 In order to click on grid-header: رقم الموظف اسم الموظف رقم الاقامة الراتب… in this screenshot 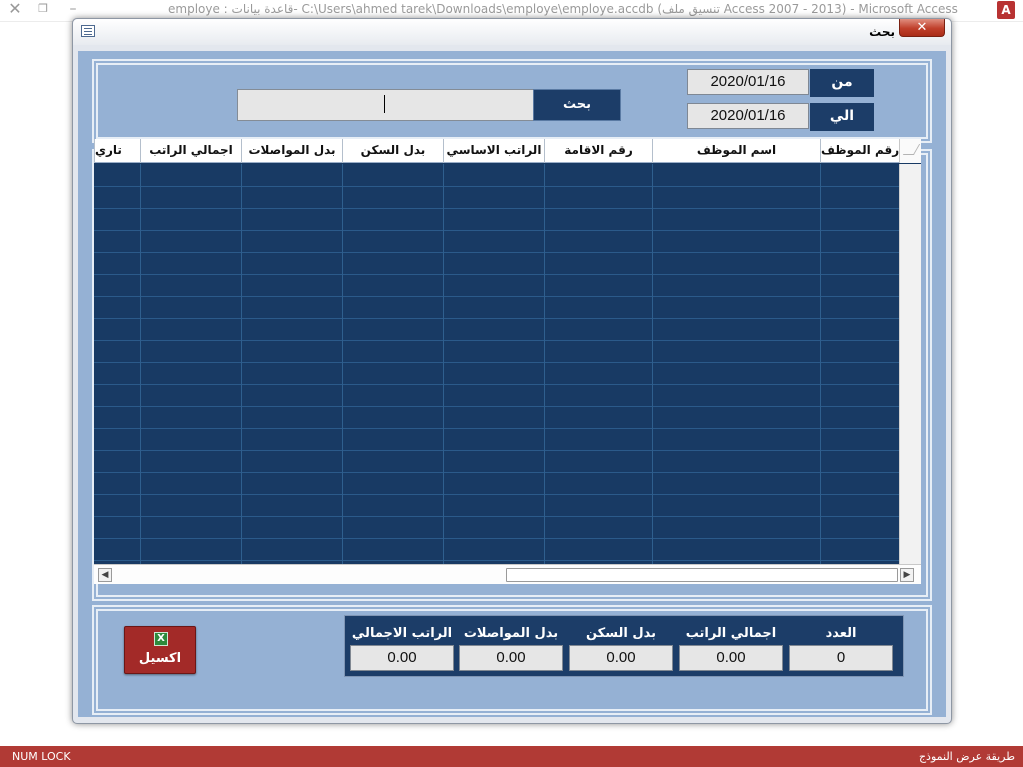, I will do `click(507, 151)`.